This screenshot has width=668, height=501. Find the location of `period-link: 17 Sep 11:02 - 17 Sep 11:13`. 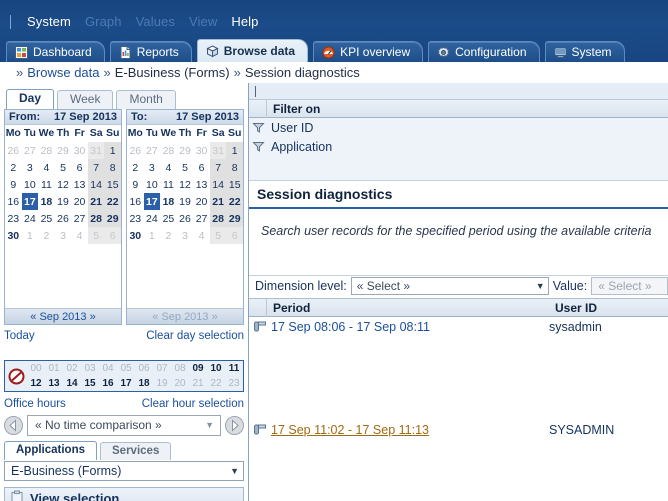

period-link: 17 Sep 11:02 - 17 Sep 11:13 is located at coordinates (350, 430).